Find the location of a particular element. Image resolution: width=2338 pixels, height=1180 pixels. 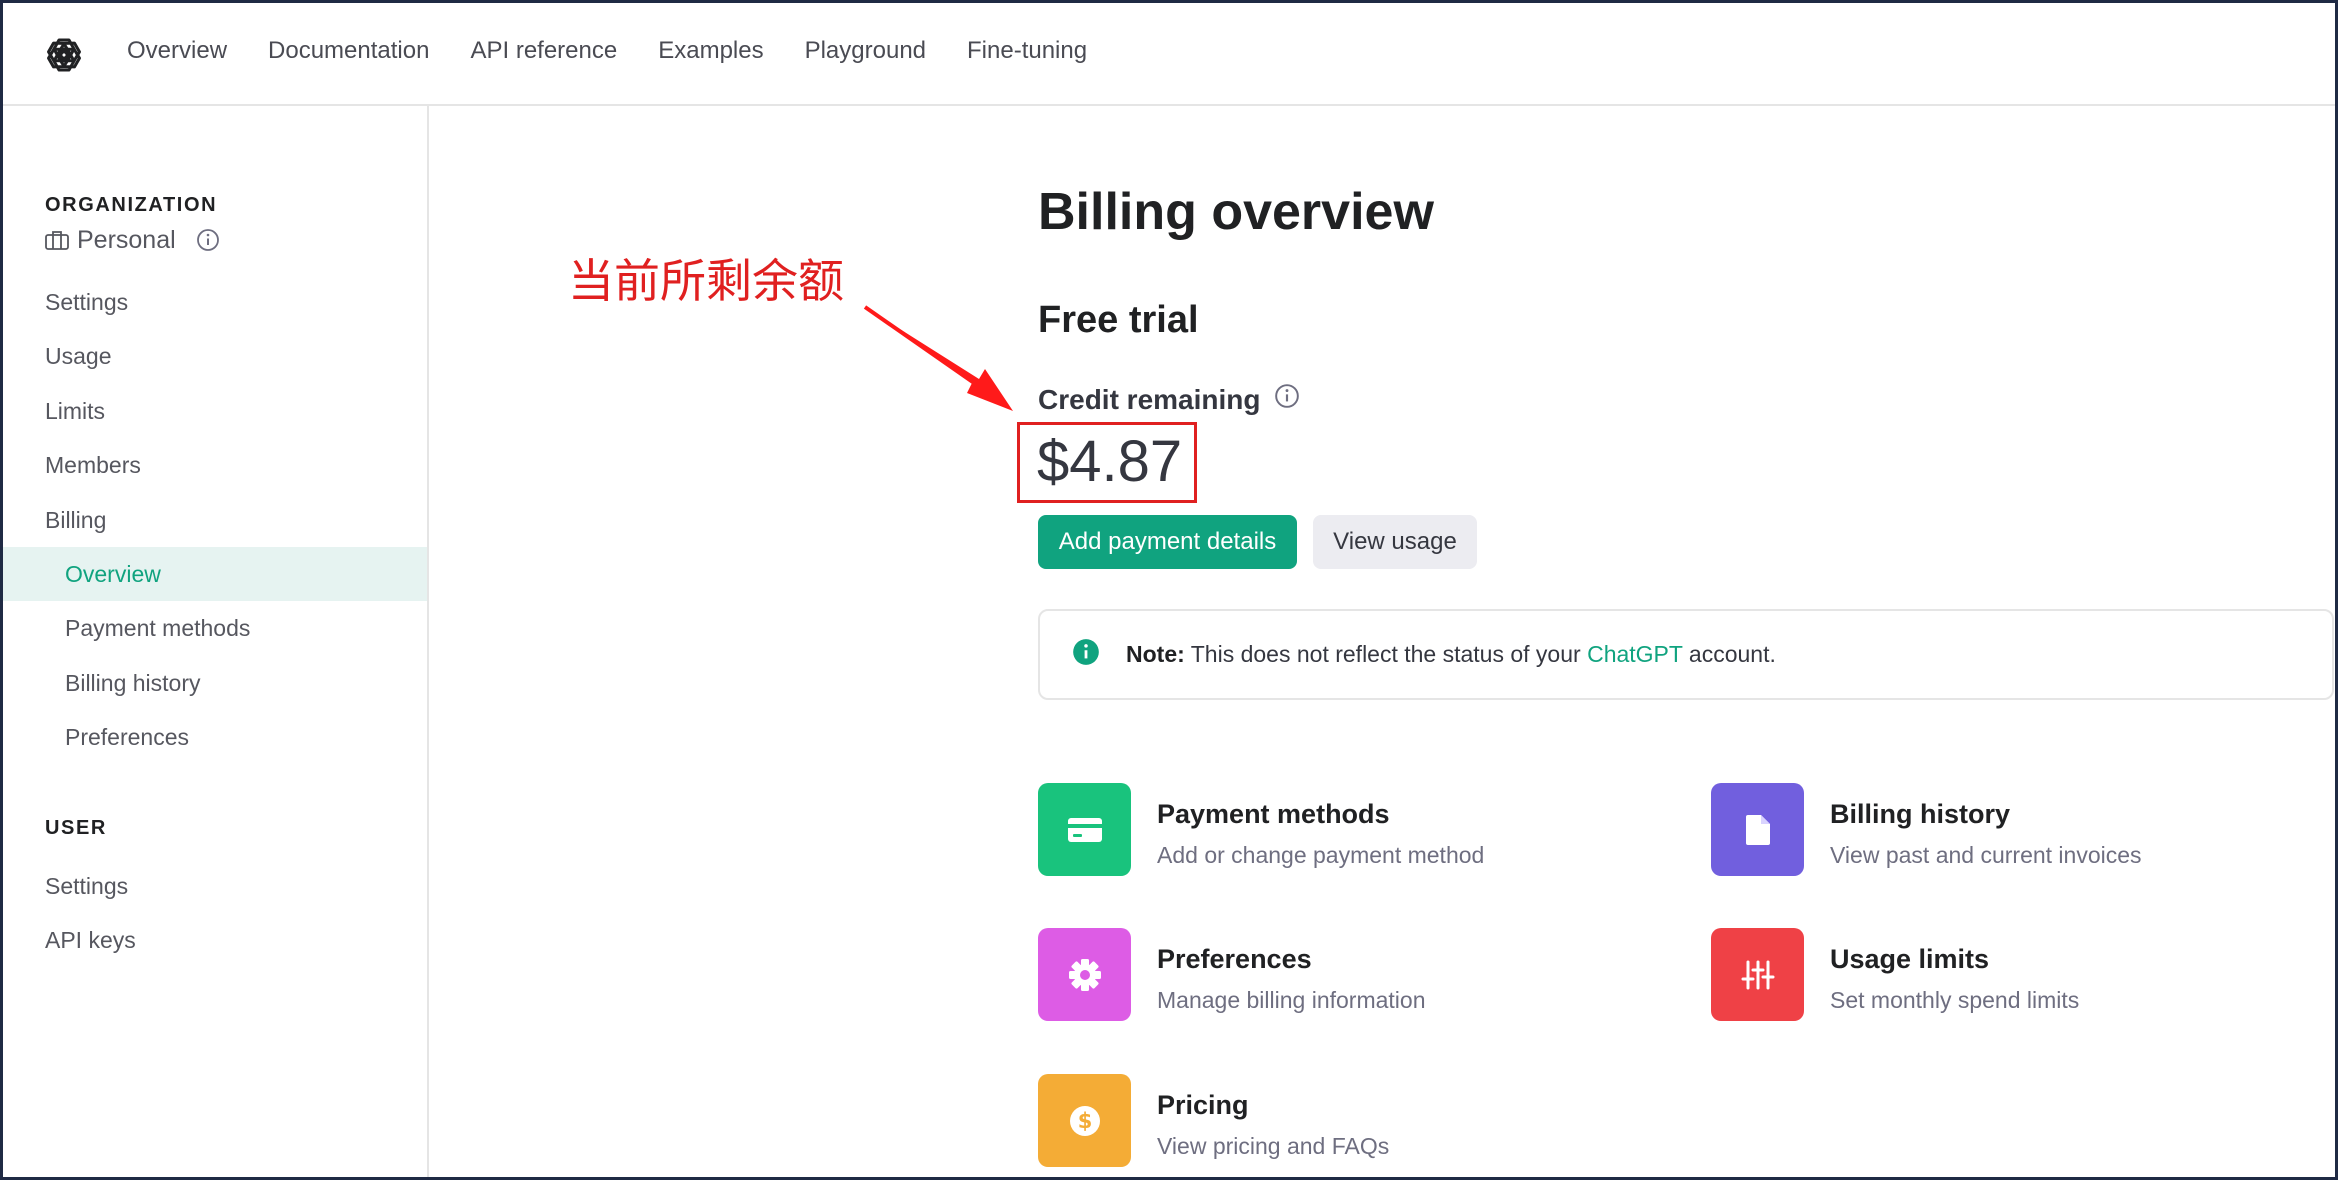

chatgpt-link: ChatGPT is located at coordinates (1634, 654).